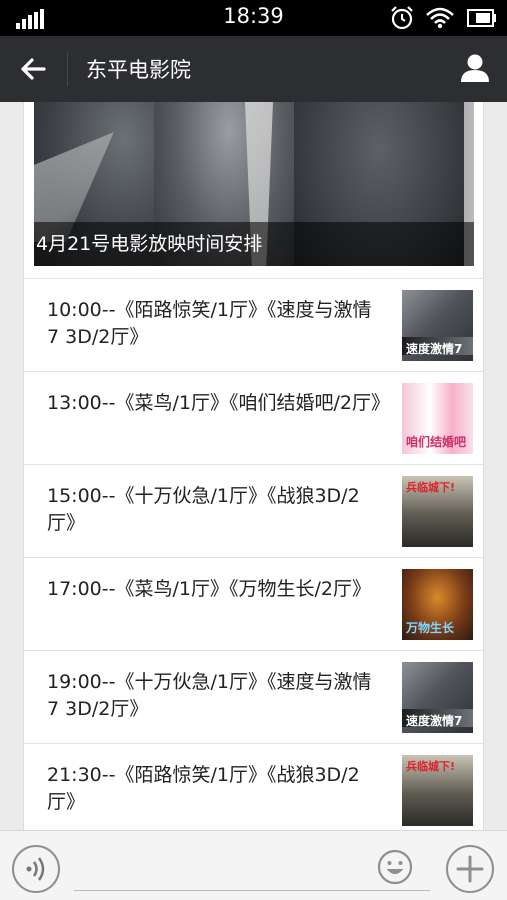 The width and height of the screenshot is (507, 900). I want to click on profile-button, so click(475, 69).